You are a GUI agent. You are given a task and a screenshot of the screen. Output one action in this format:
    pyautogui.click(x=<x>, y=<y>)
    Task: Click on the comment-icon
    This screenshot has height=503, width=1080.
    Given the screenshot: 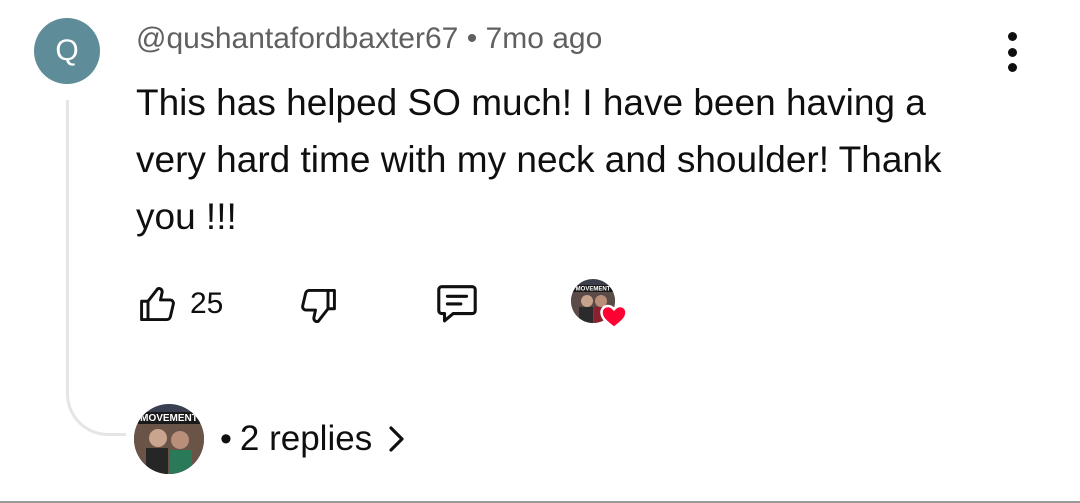 What is the action you would take?
    pyautogui.click(x=457, y=304)
    